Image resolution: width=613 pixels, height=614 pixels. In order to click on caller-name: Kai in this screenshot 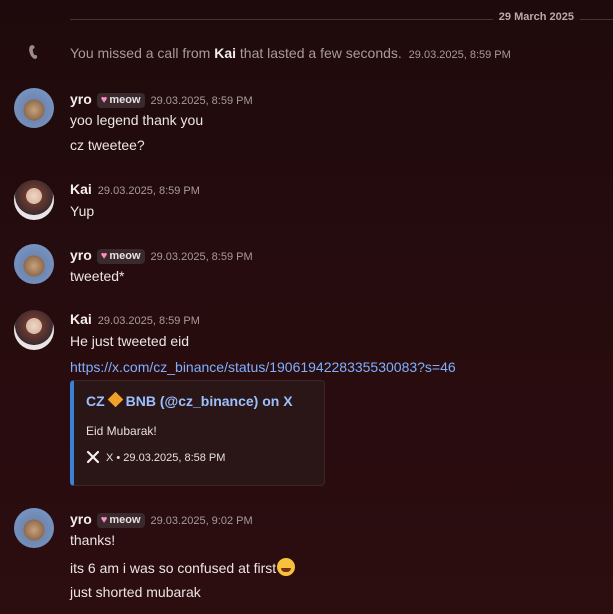, I will do `click(225, 53)`.